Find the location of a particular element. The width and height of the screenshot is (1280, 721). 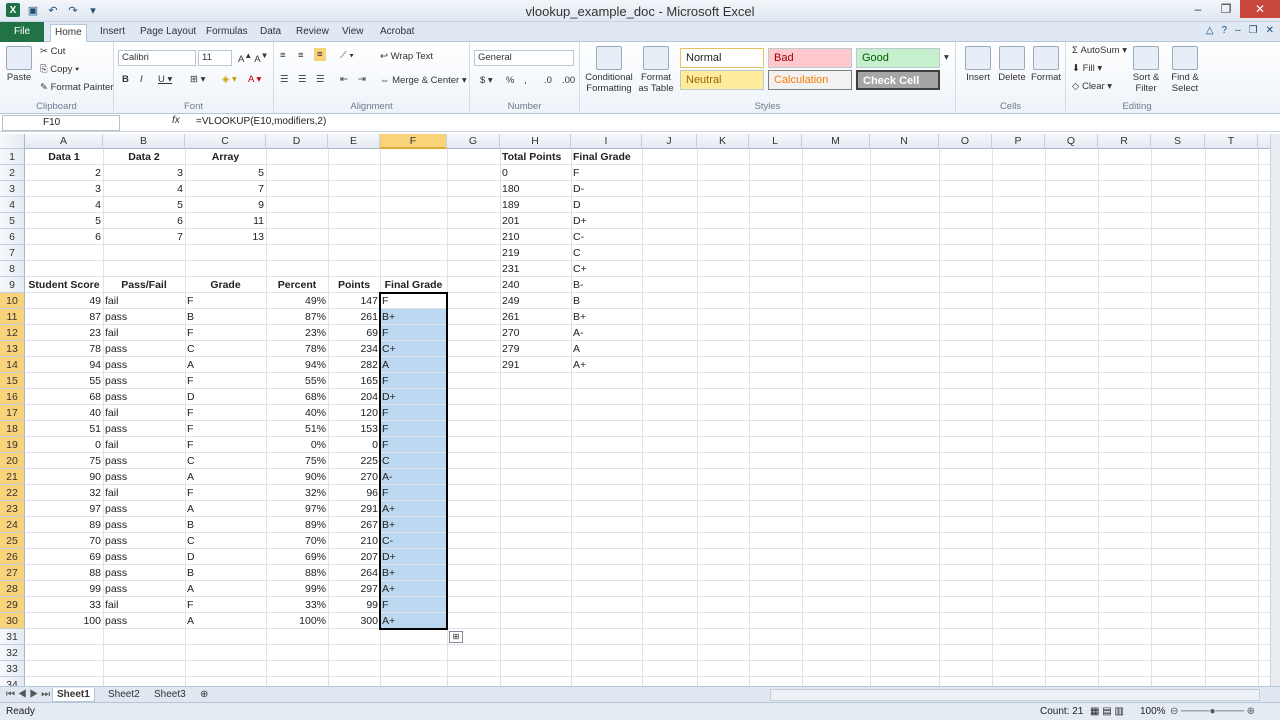

column-header-a: A is located at coordinates (64, 141).